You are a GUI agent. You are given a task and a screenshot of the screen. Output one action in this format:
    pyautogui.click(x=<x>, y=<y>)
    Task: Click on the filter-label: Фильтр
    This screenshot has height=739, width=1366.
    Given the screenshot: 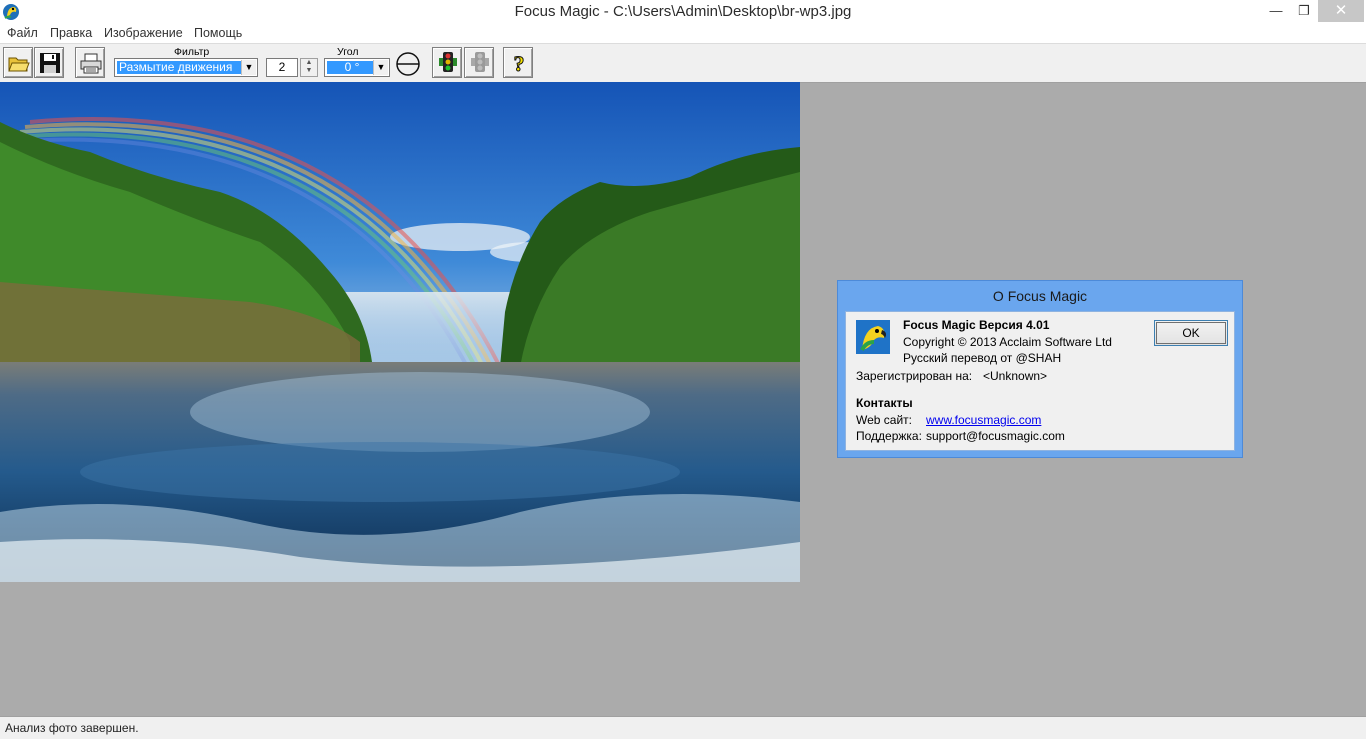 What is the action you would take?
    pyautogui.click(x=192, y=52)
    